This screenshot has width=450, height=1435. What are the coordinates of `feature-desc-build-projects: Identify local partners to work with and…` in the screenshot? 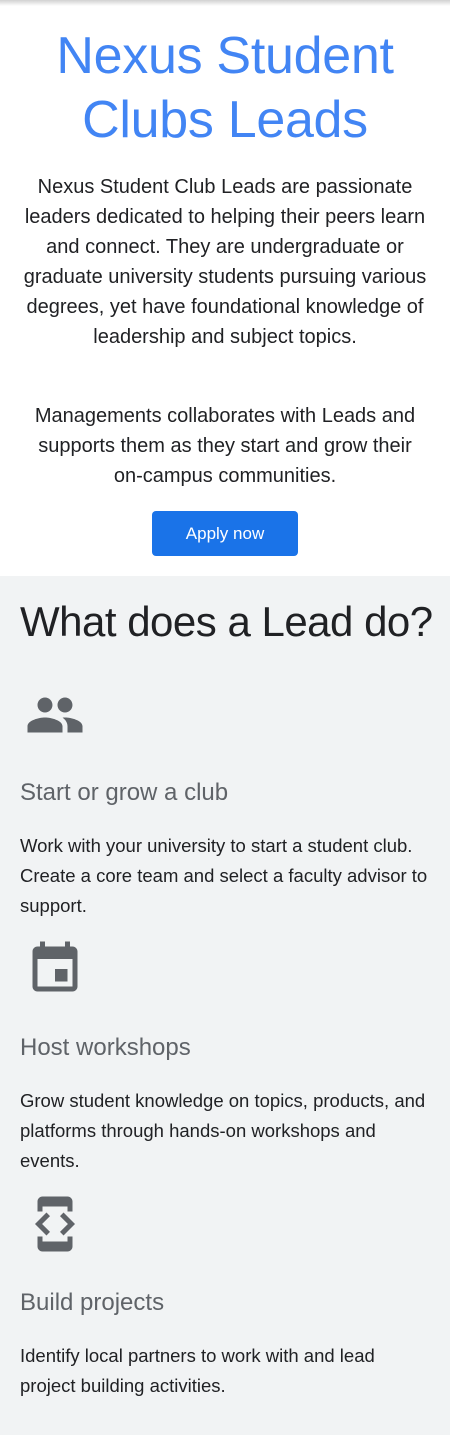 It's located at (197, 1370).